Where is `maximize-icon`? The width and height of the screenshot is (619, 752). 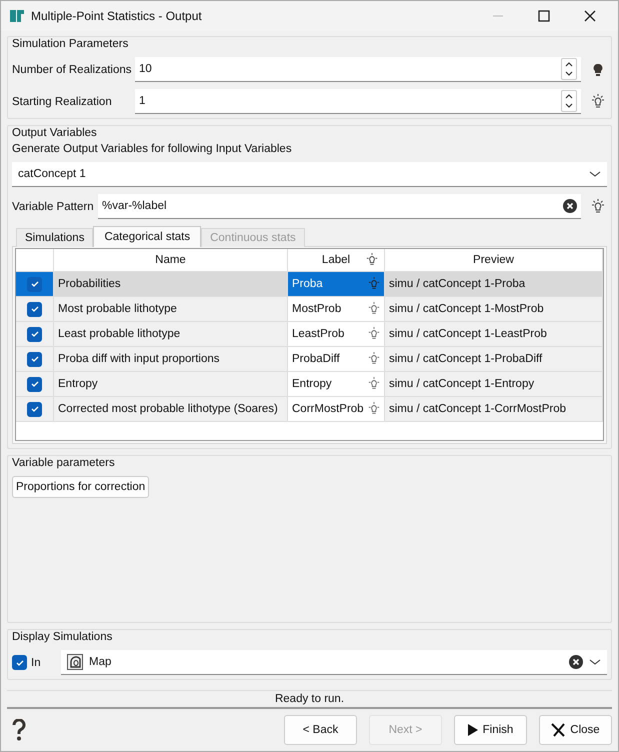 maximize-icon is located at coordinates (544, 16).